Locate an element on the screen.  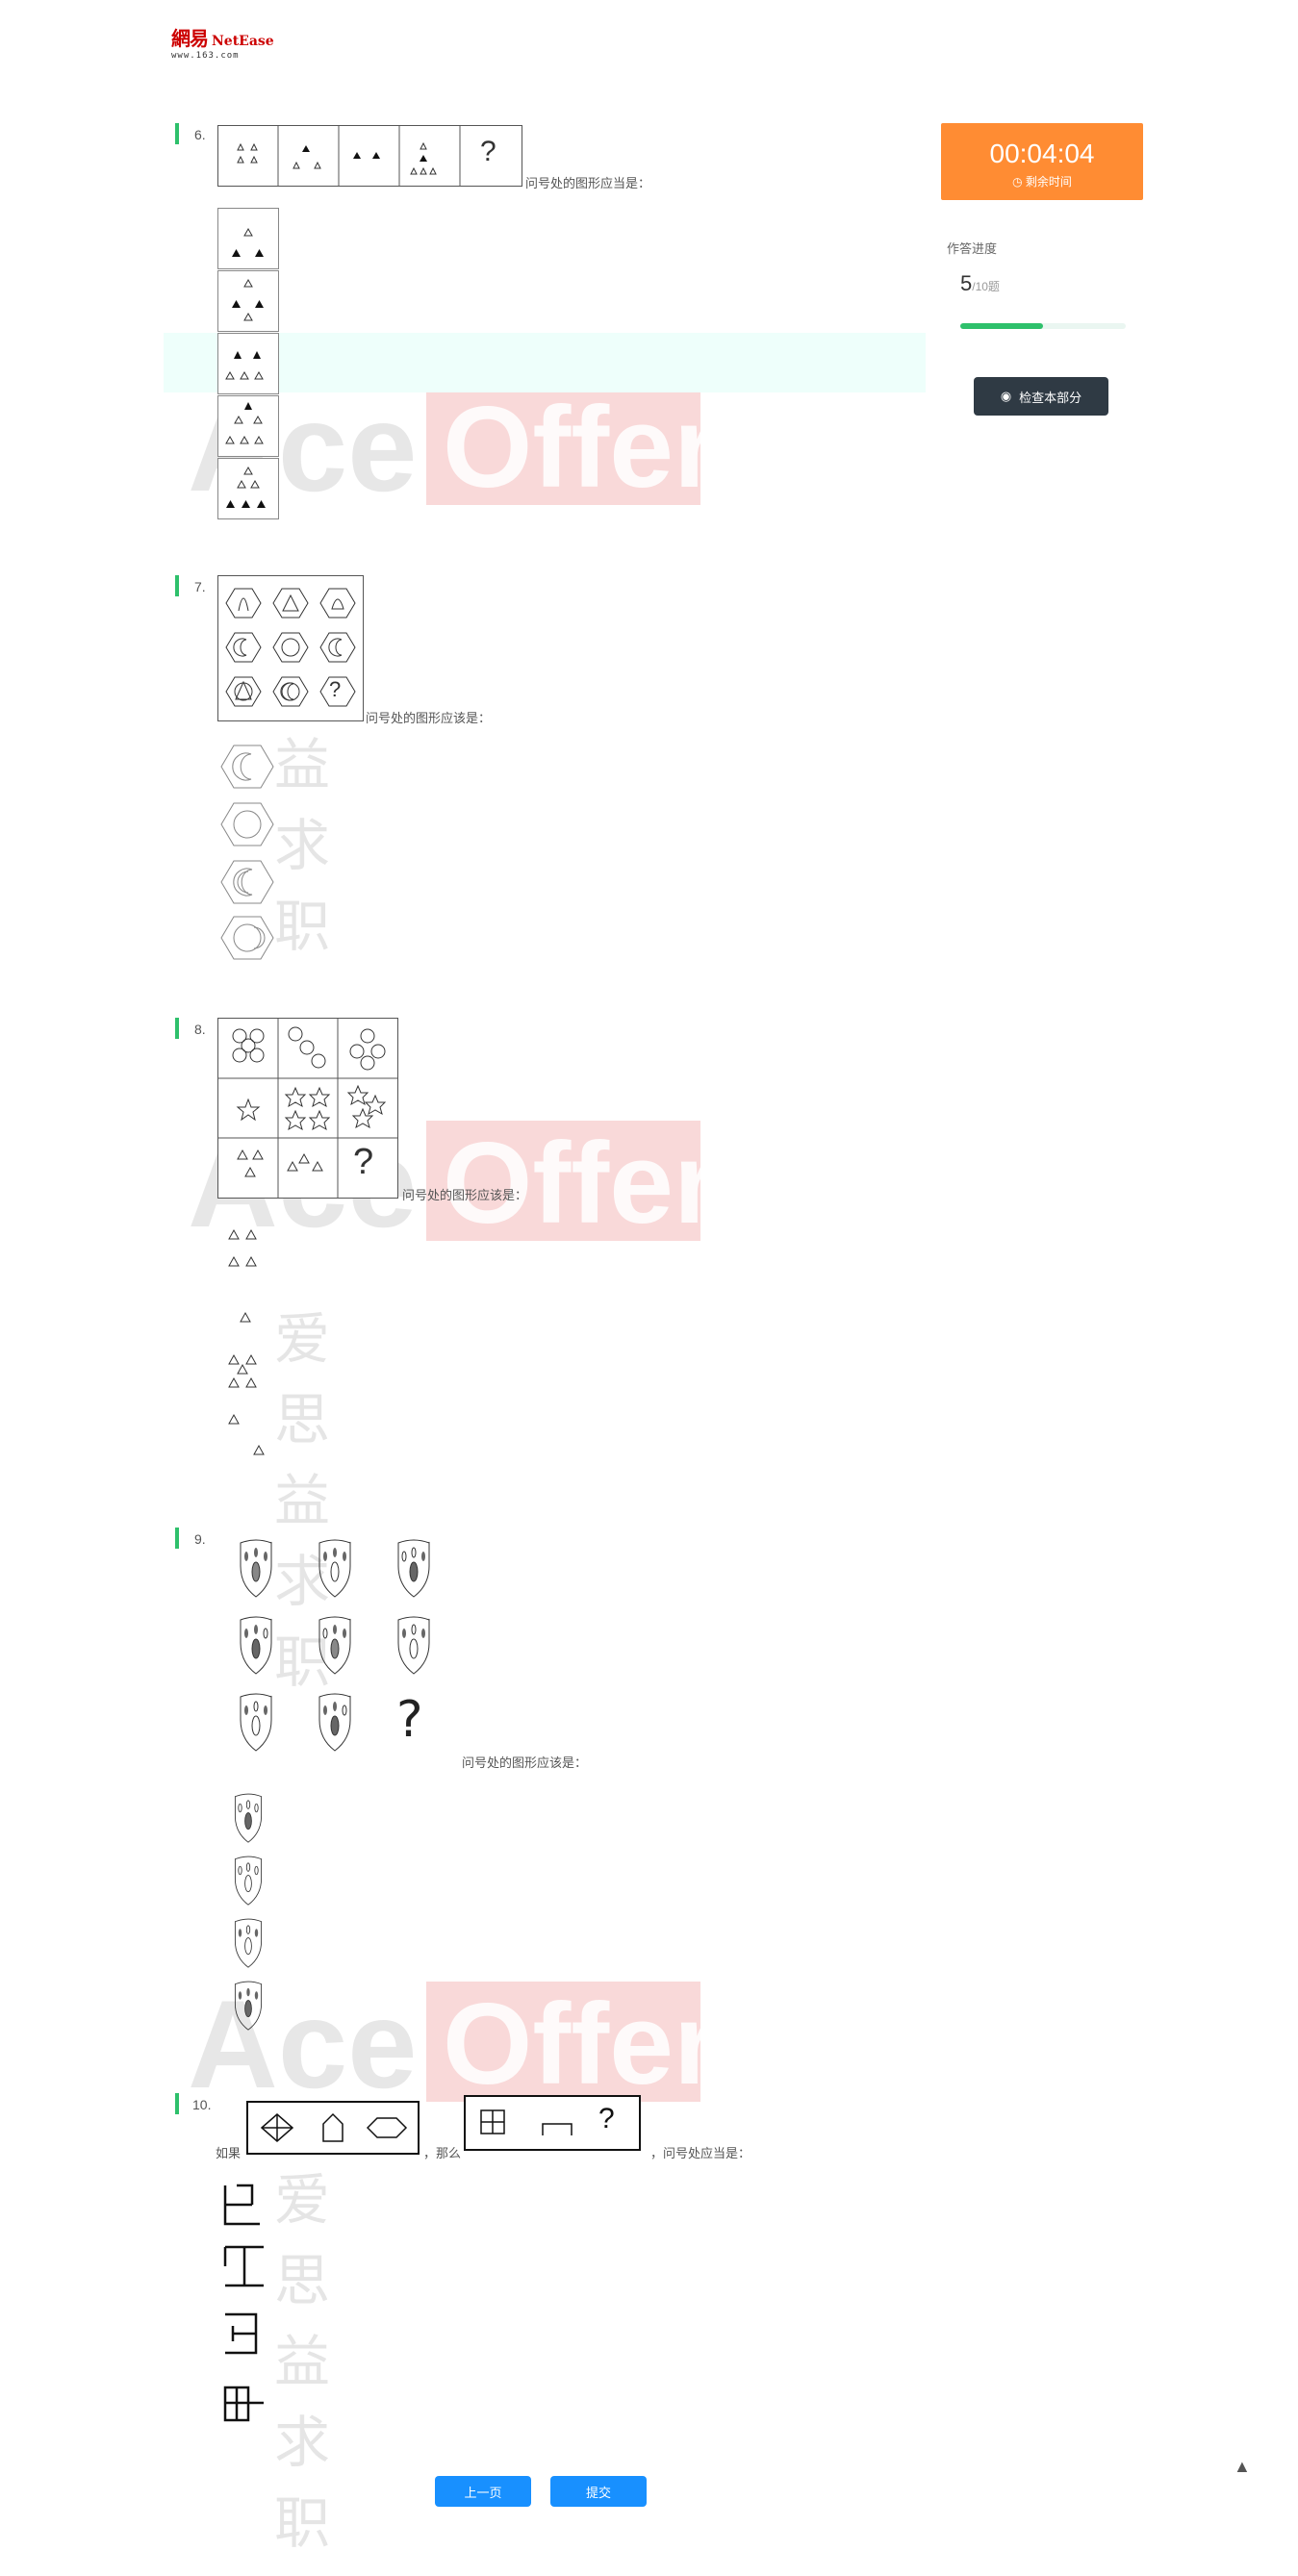
countdown-timer: 00:04:04 ◷ 剩余时间 is located at coordinates (1042, 161).